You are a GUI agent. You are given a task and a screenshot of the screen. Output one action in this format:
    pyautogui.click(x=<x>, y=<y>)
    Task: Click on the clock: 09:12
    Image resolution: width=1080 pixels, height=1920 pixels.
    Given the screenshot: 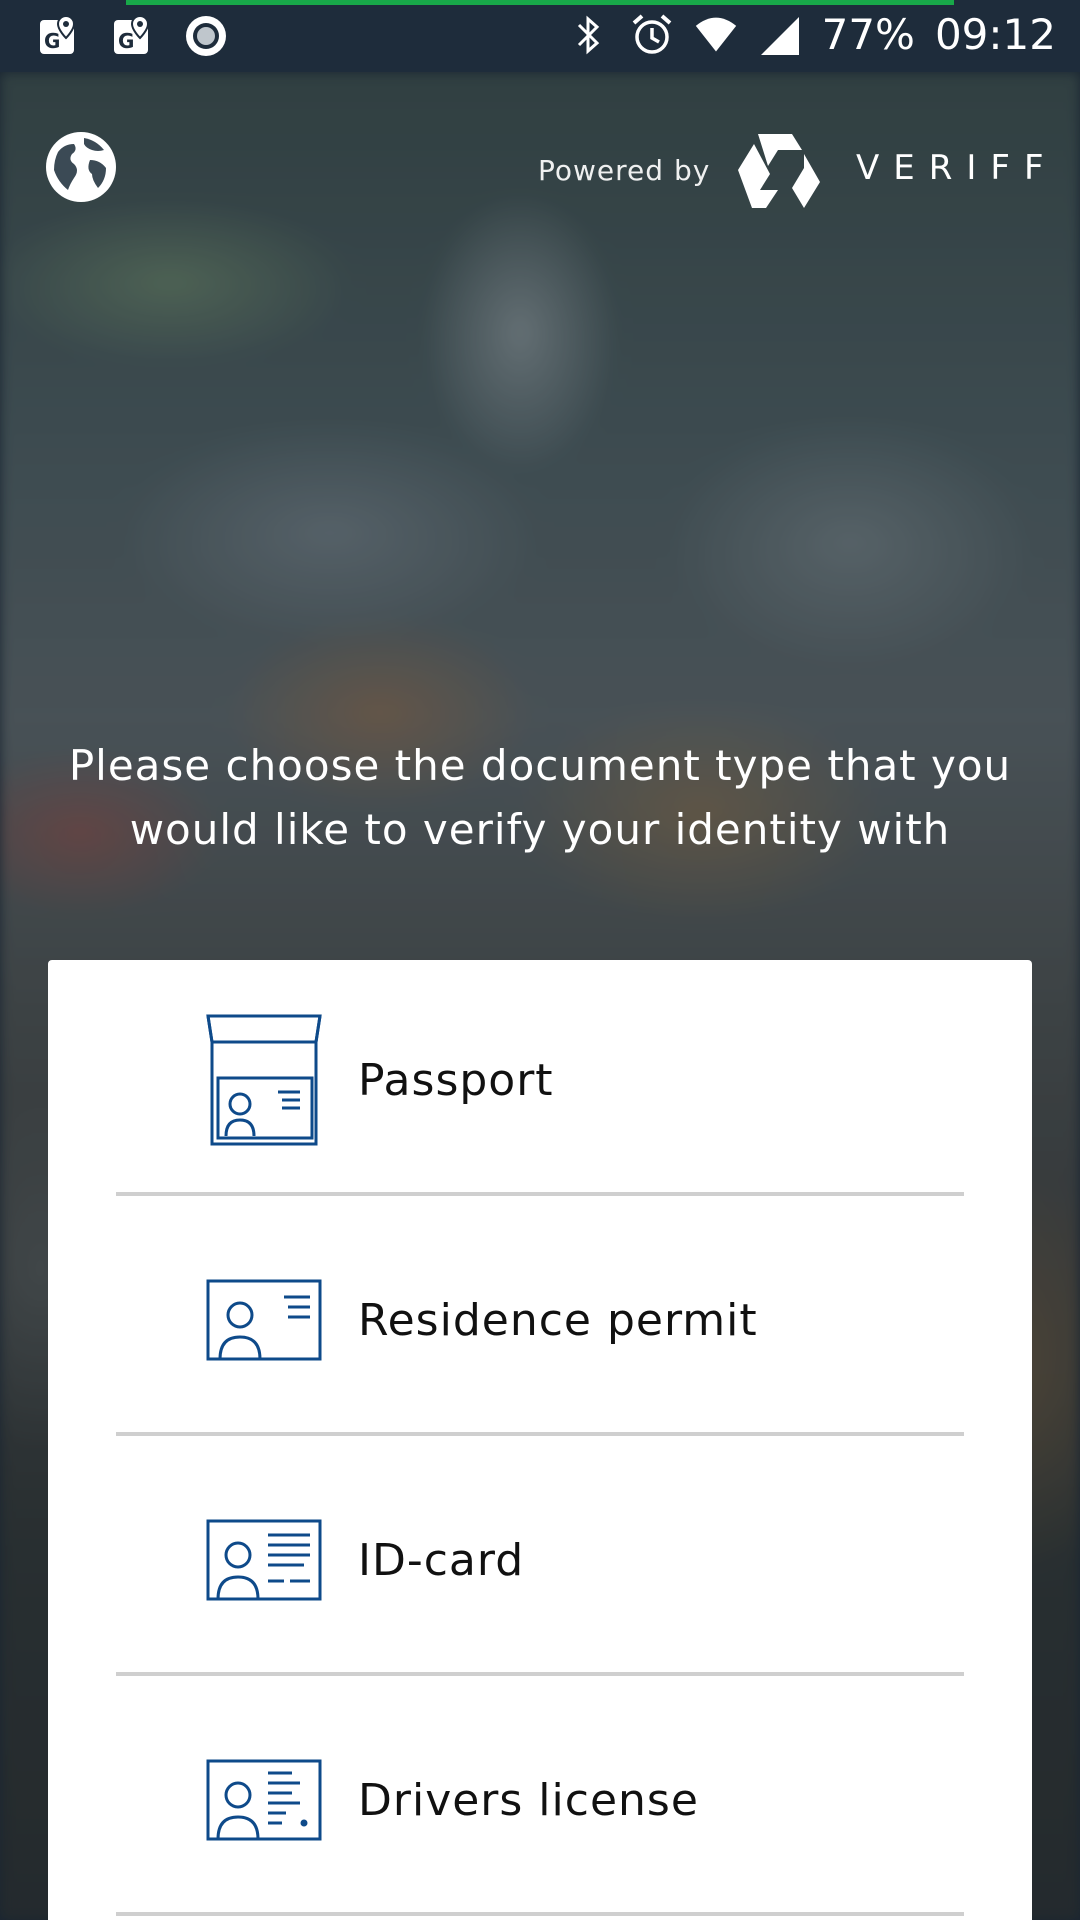 What is the action you would take?
    pyautogui.click(x=995, y=34)
    